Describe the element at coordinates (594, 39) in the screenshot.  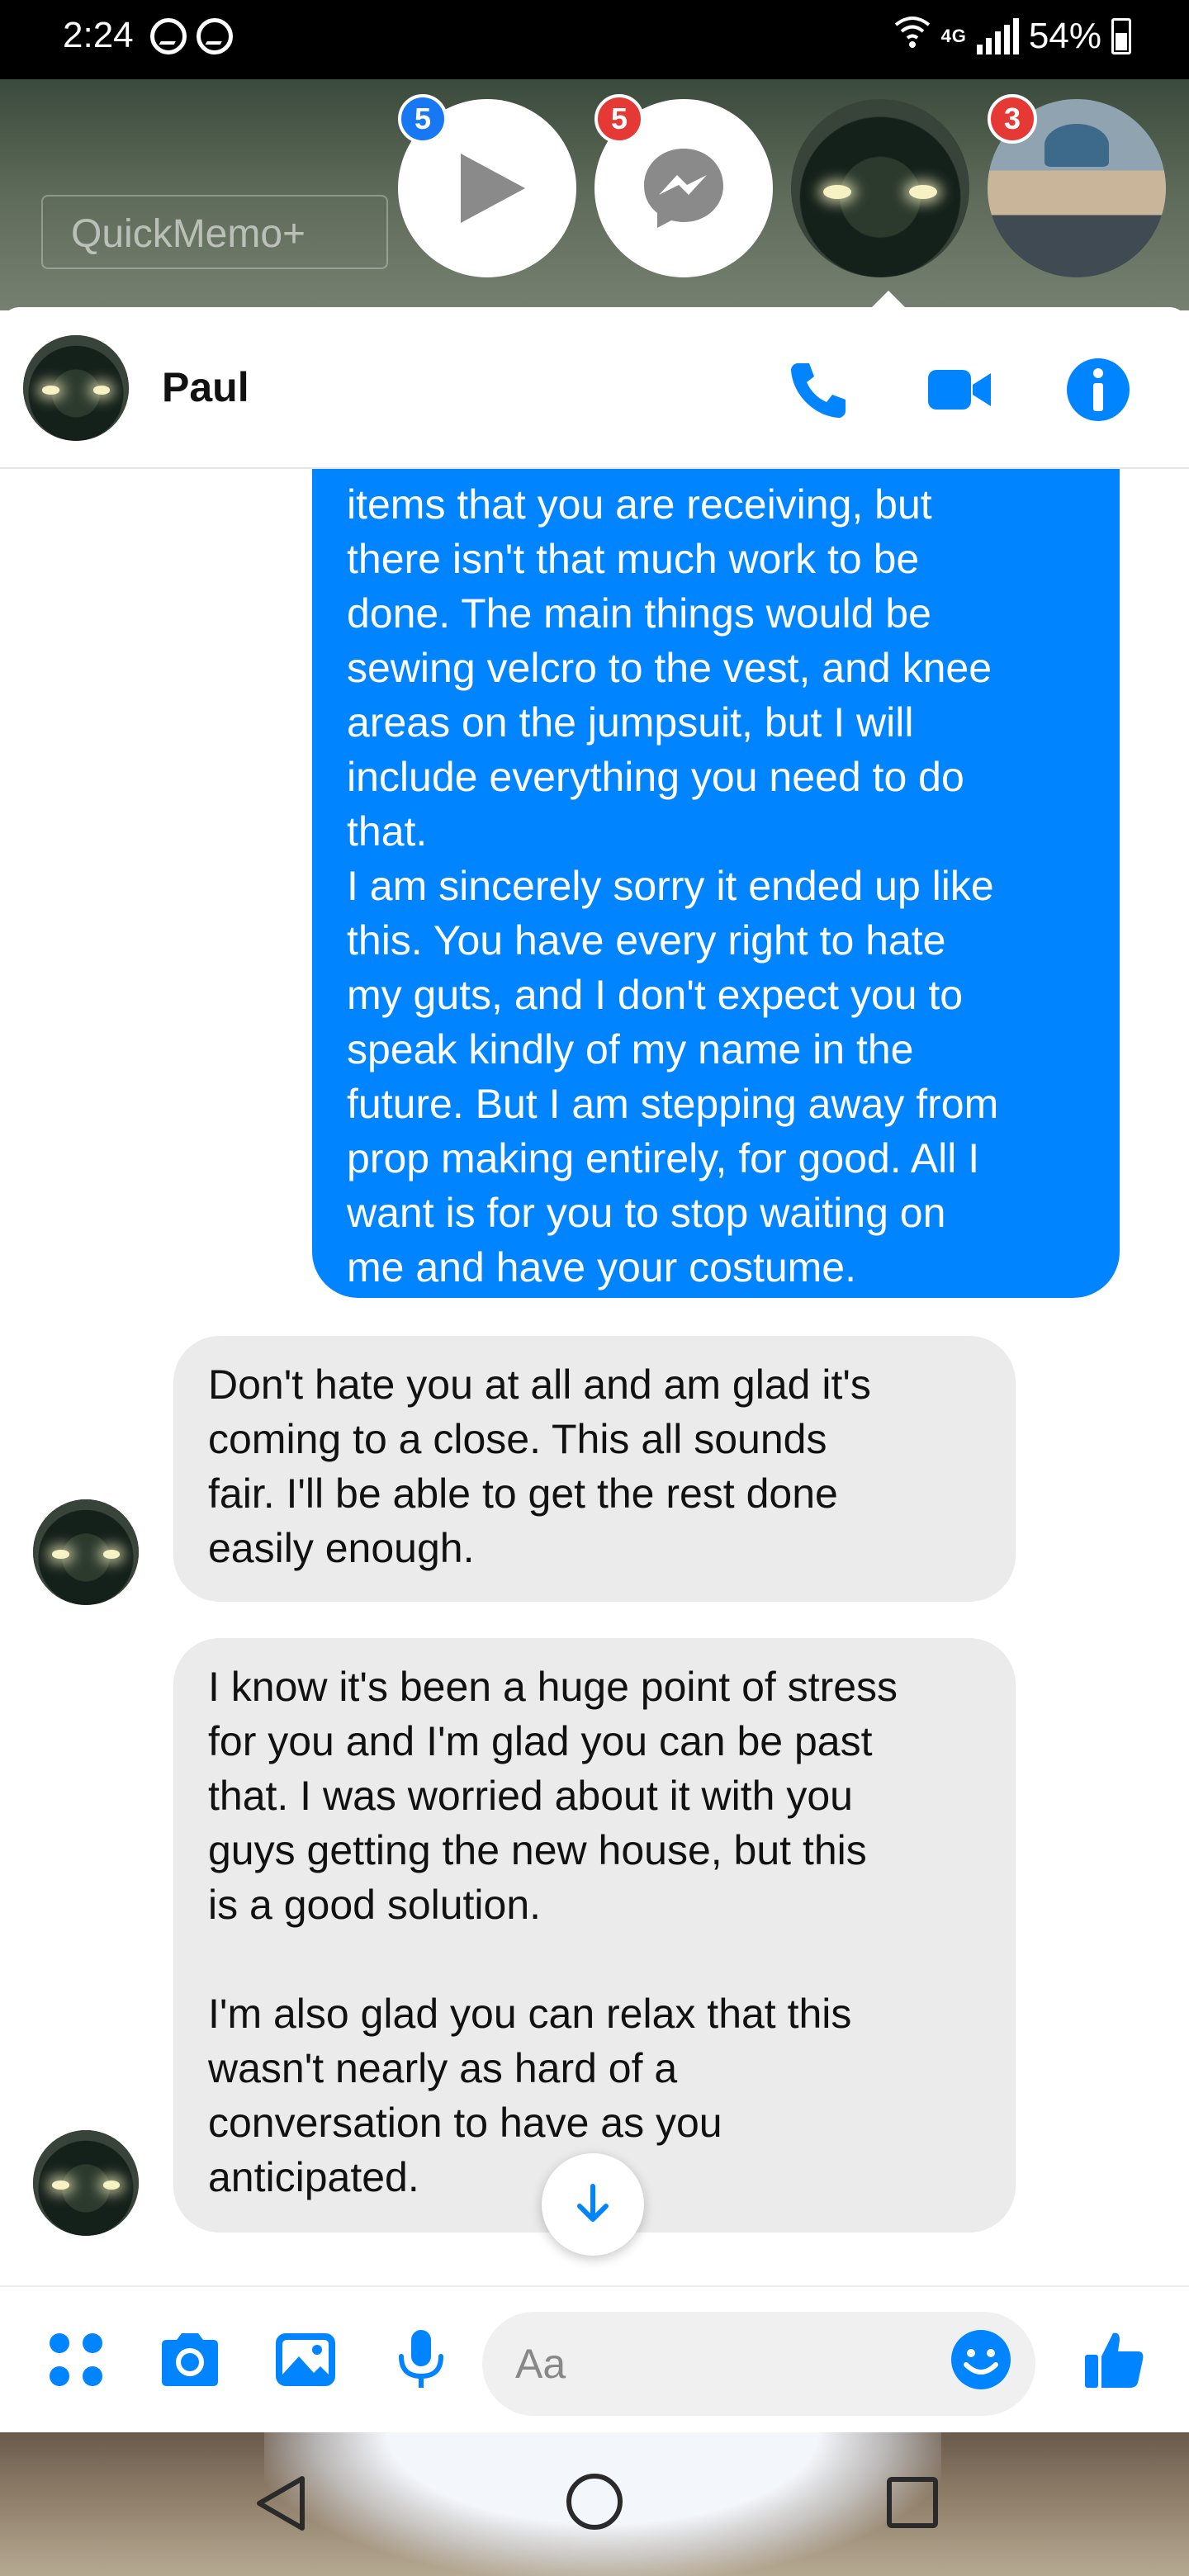
I see `status-bar: 2:24 4G 54%` at that location.